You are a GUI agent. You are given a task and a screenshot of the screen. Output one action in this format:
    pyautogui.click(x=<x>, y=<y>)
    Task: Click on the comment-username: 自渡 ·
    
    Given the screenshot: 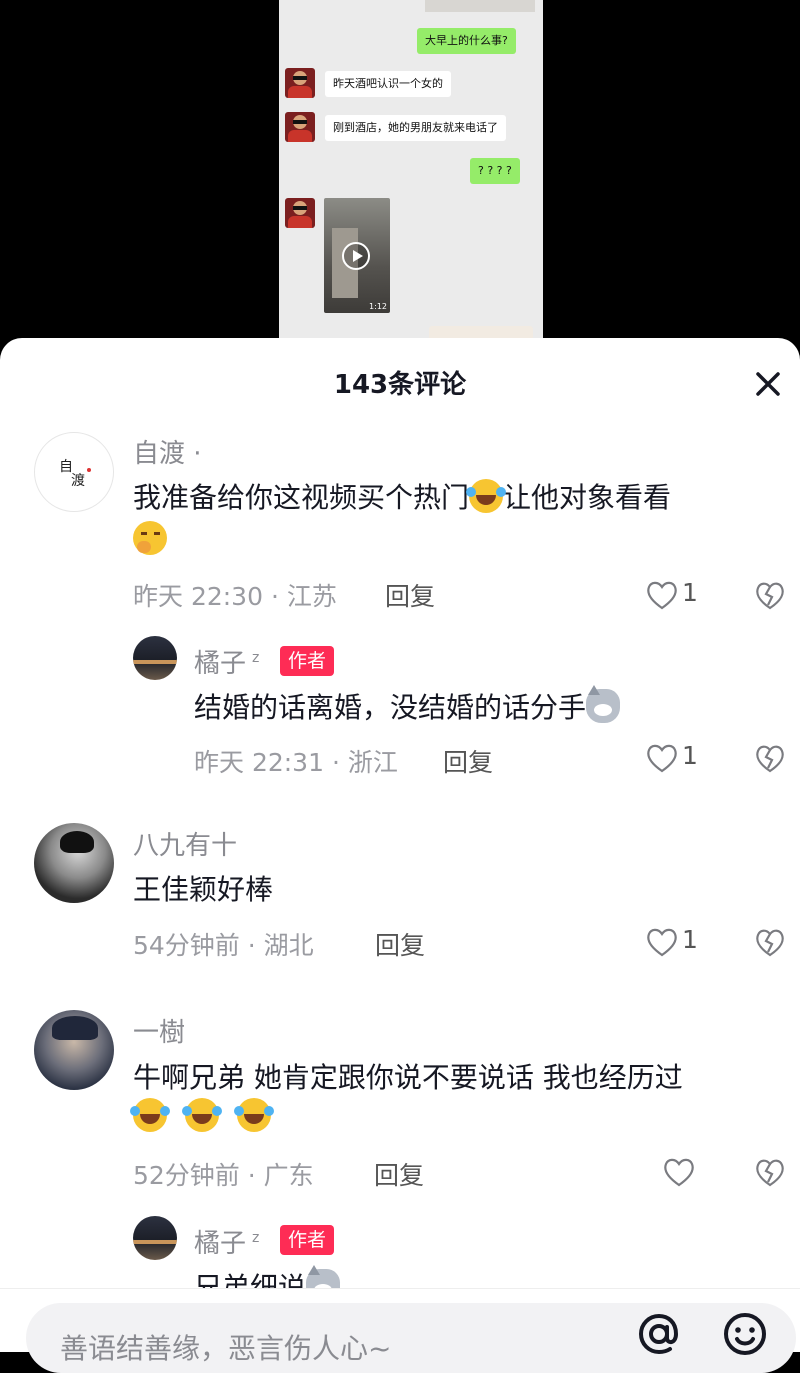 What is the action you would take?
    pyautogui.click(x=167, y=451)
    